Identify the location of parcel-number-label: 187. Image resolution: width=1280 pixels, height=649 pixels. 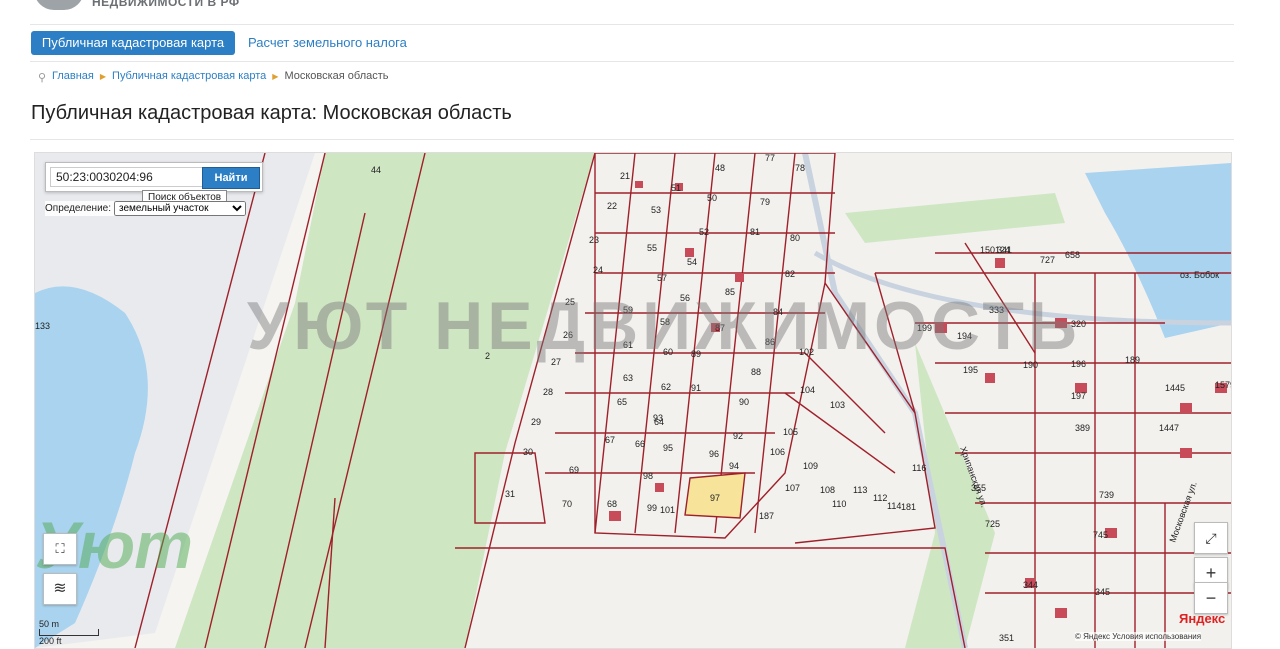
(766, 516).